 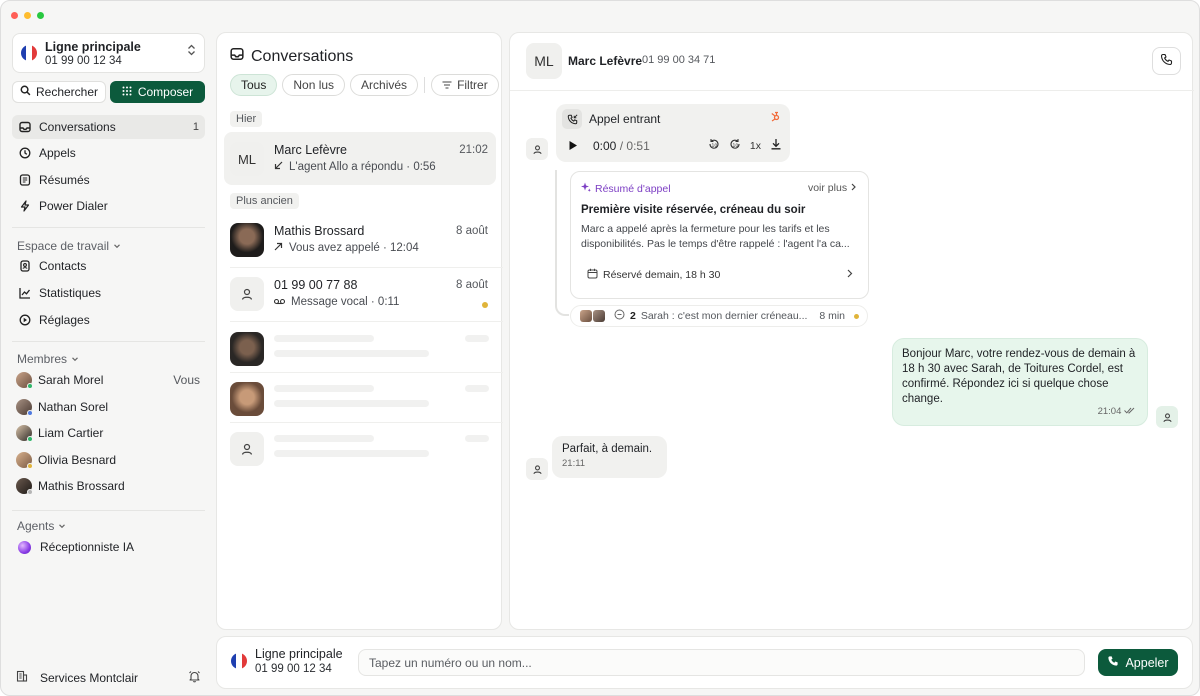 I want to click on see-more-link: voir plus, so click(x=832, y=188).